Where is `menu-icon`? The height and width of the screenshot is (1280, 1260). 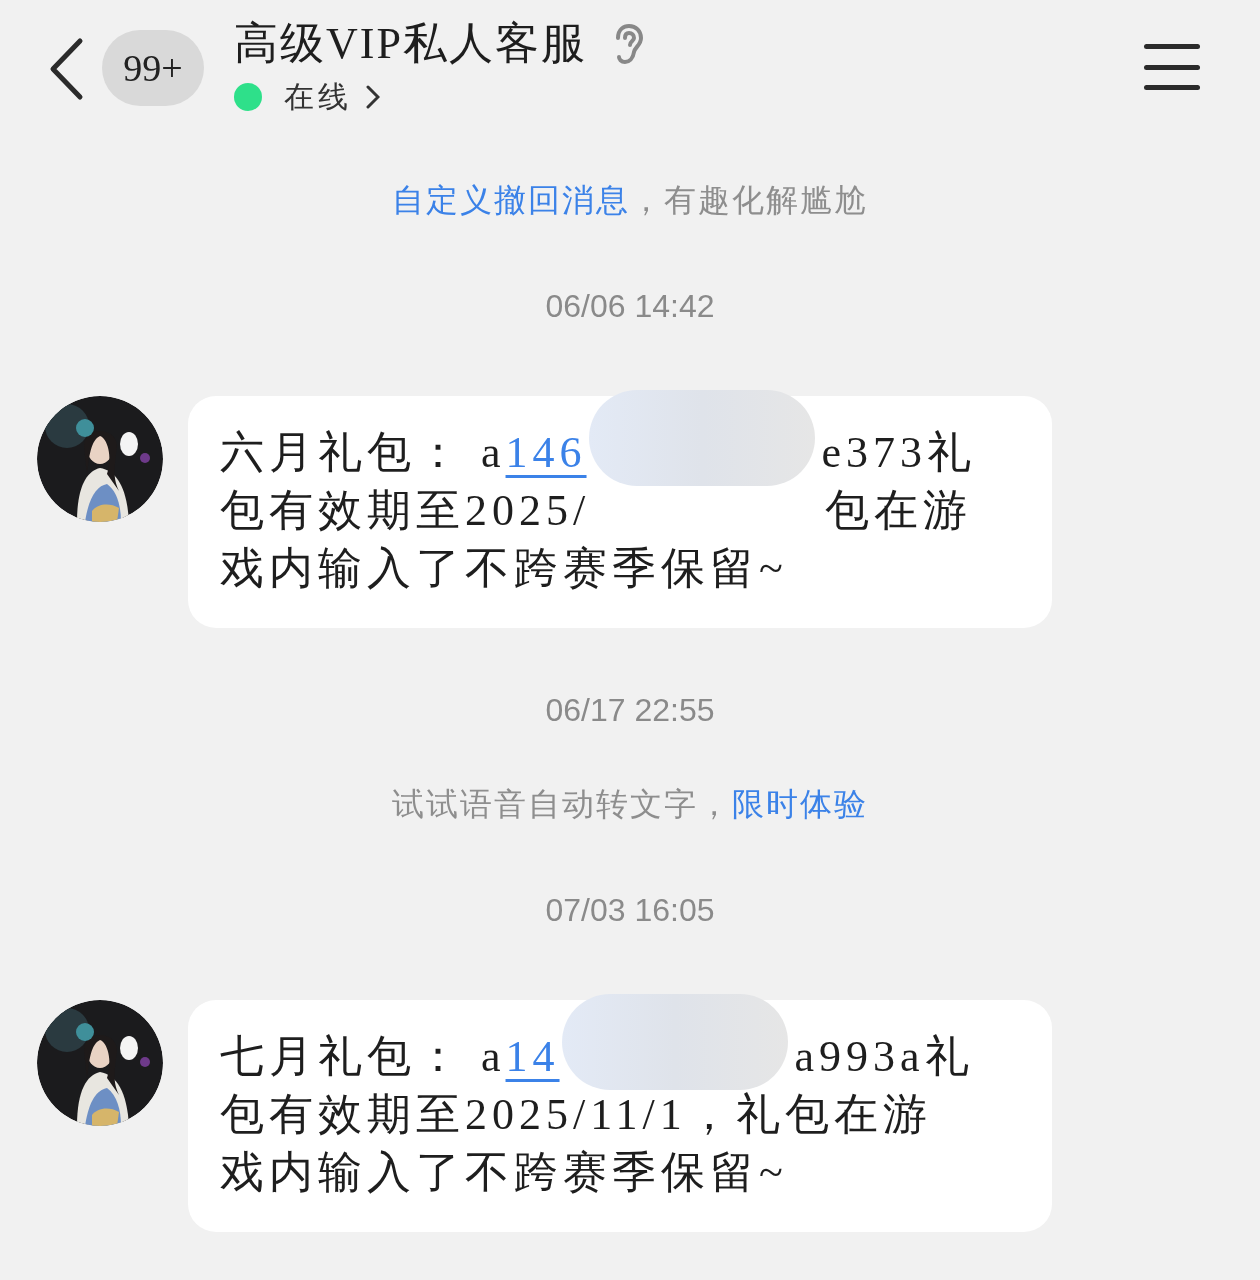 menu-icon is located at coordinates (1172, 67).